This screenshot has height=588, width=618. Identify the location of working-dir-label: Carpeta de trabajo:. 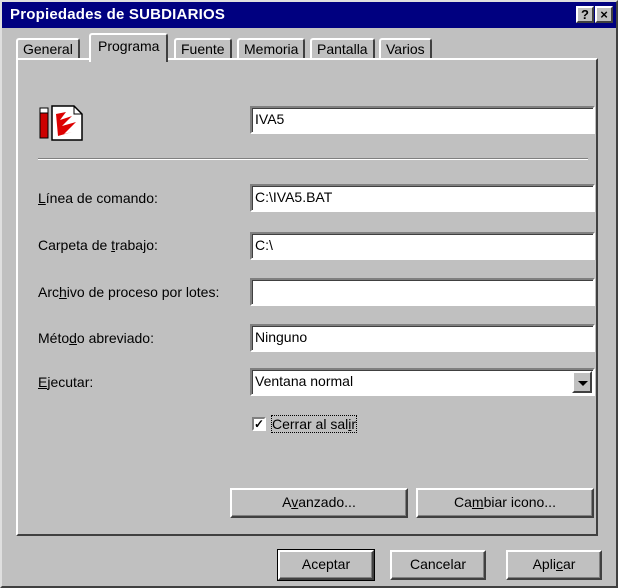
(98, 245).